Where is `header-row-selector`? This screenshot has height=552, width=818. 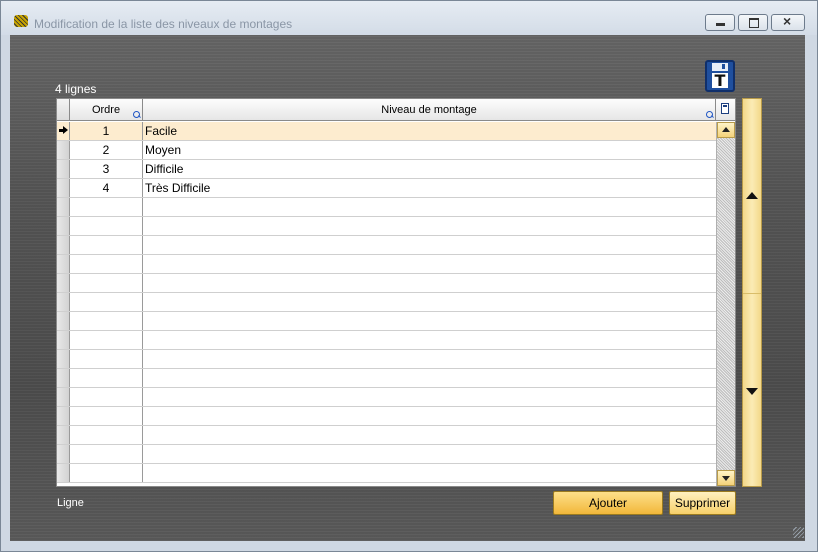
header-row-selector is located at coordinates (63, 110).